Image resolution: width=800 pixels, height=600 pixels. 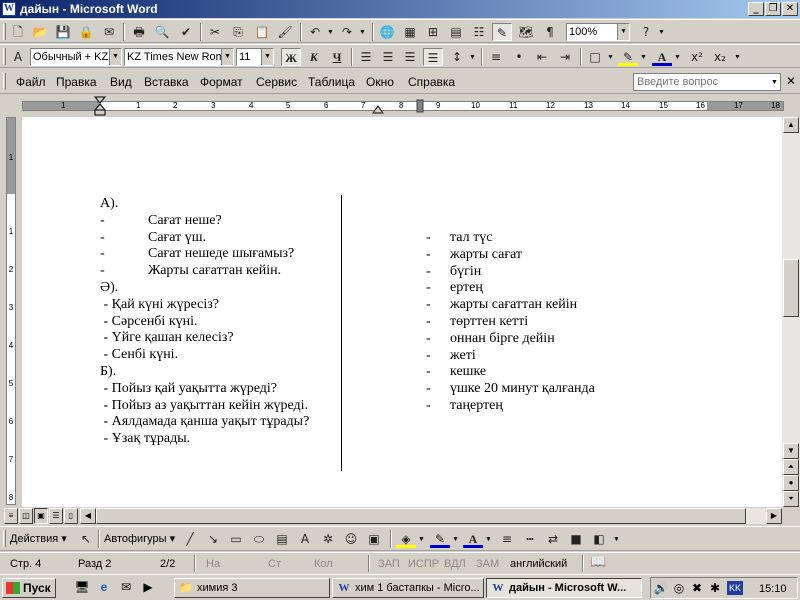 I want to click on ask-dropdown-icon: ▼, so click(x=774, y=83).